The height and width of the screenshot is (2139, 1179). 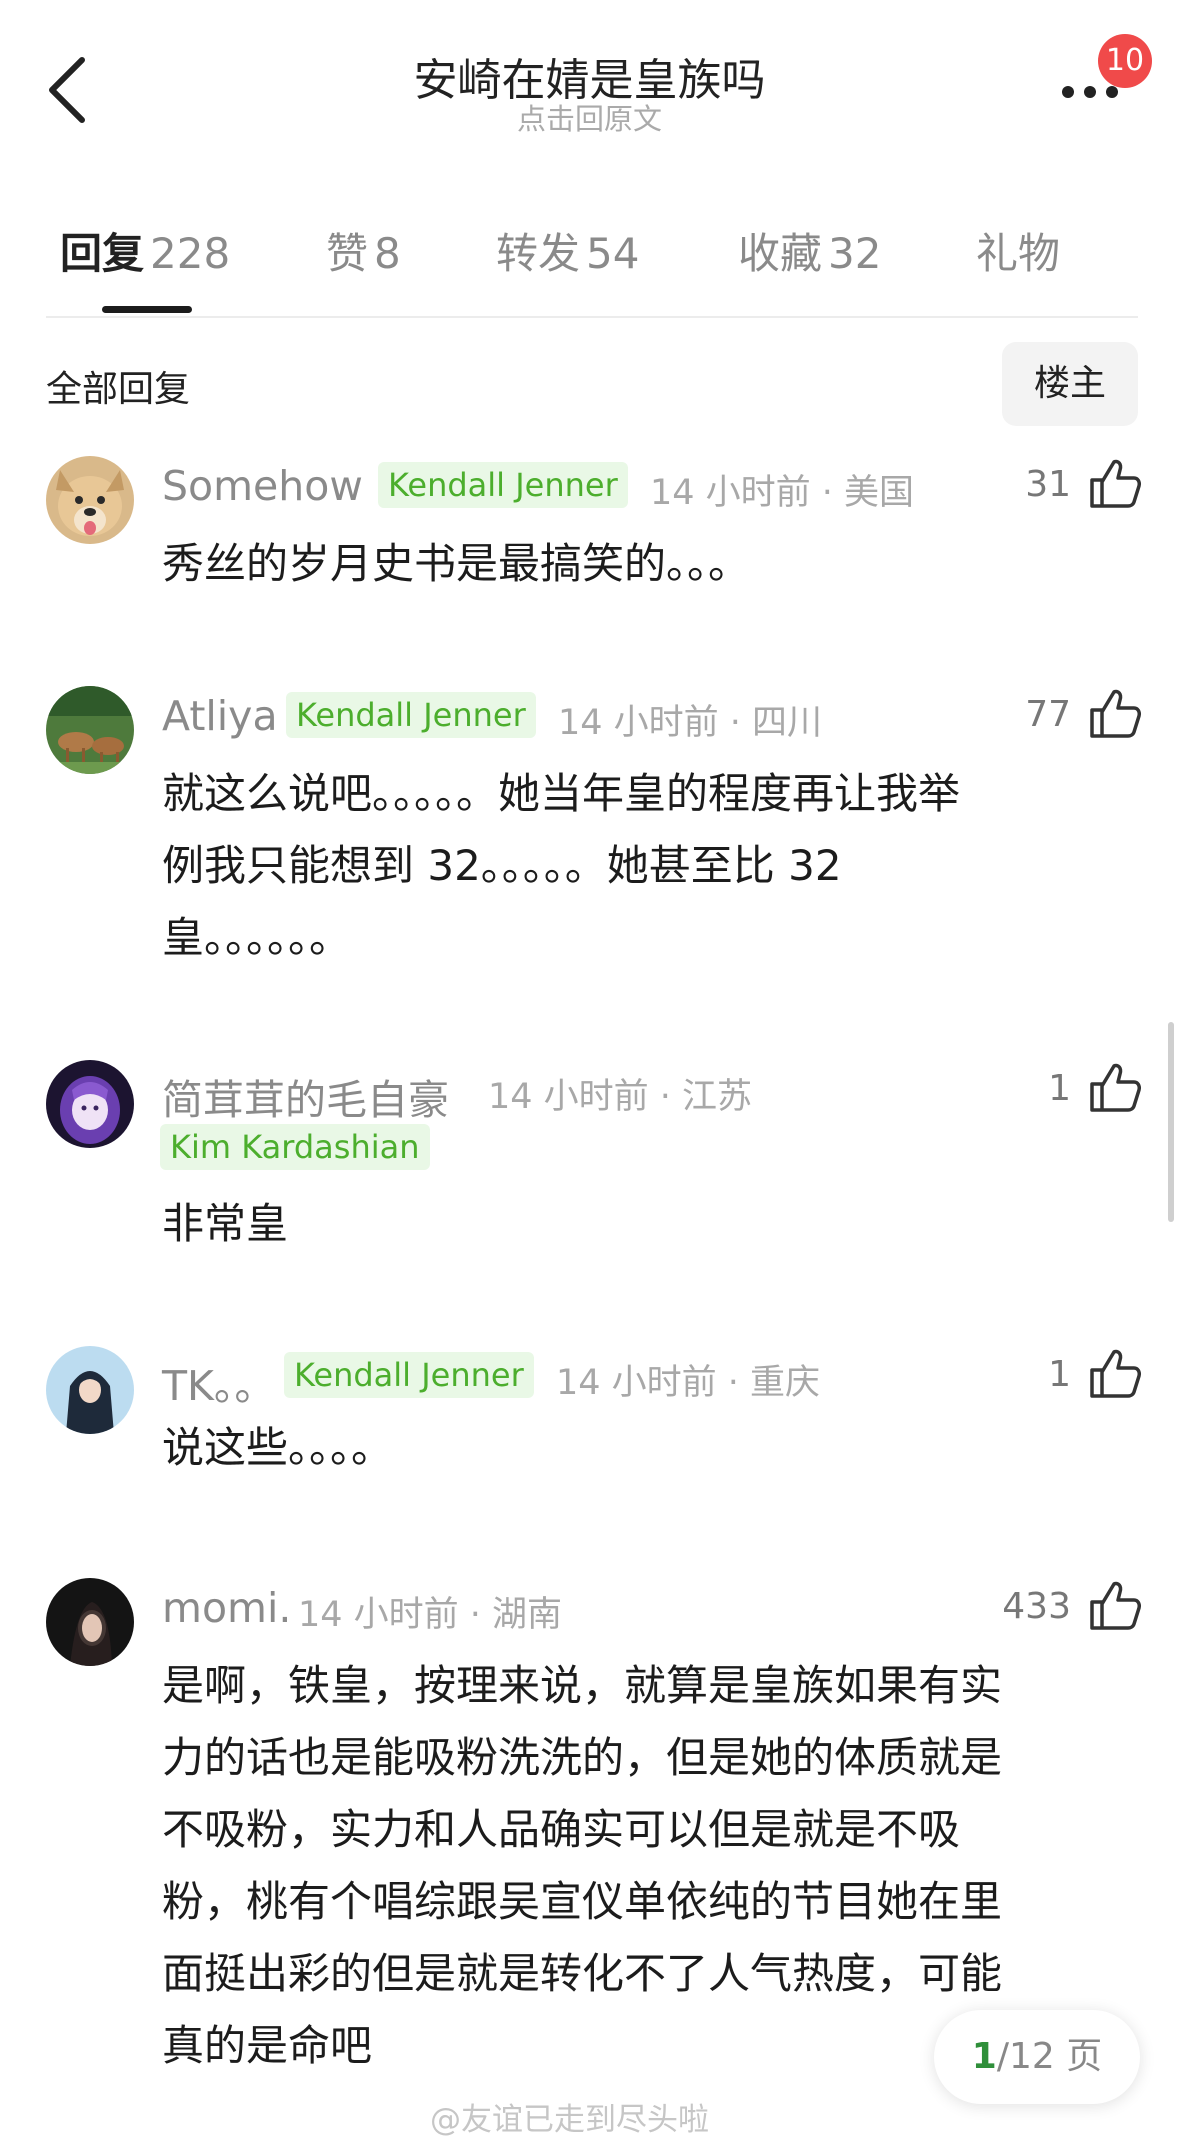 What do you see at coordinates (1048, 484) in the screenshot?
I see `like-count: 31` at bounding box center [1048, 484].